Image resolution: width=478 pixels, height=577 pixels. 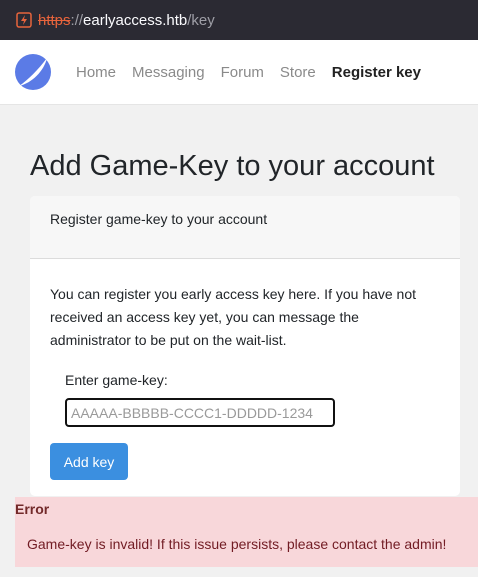 I want to click on card-header: Register game-key to your account, so click(x=245, y=227).